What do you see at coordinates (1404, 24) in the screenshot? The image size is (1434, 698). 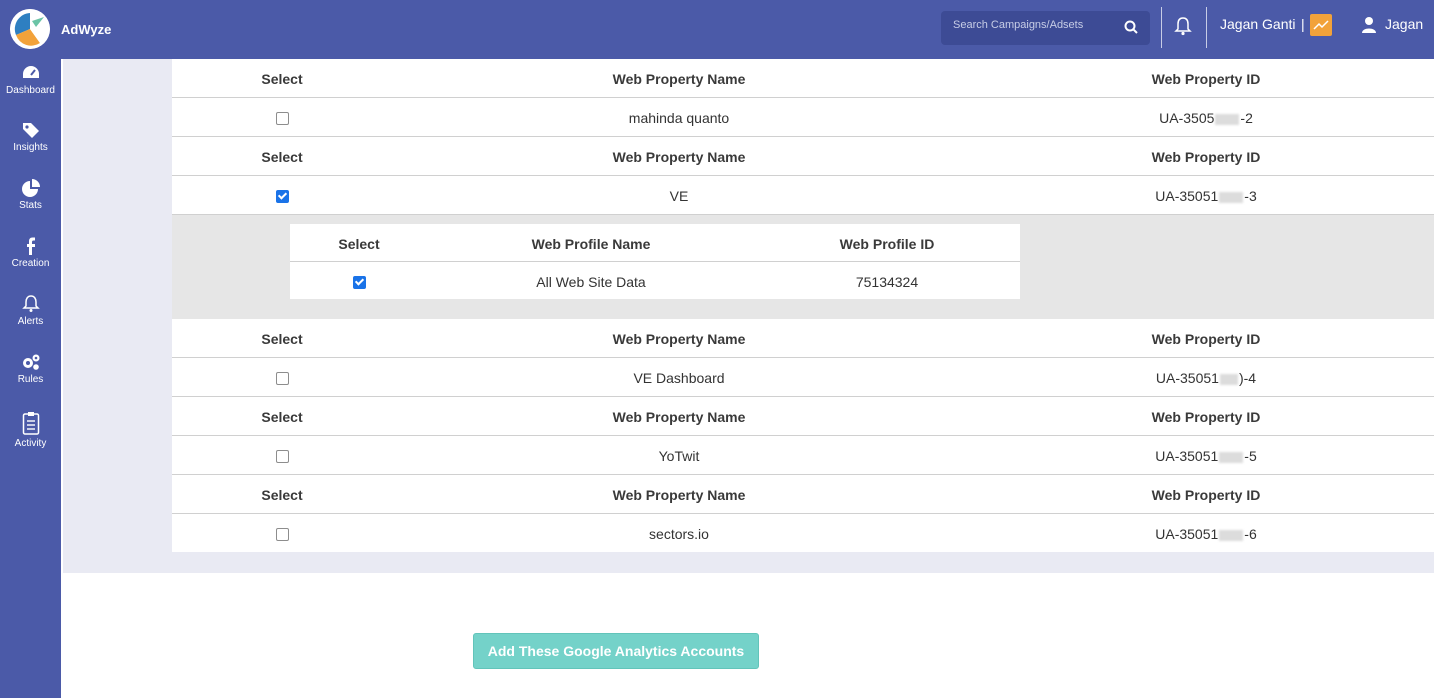 I see `account-name: Jagan` at bounding box center [1404, 24].